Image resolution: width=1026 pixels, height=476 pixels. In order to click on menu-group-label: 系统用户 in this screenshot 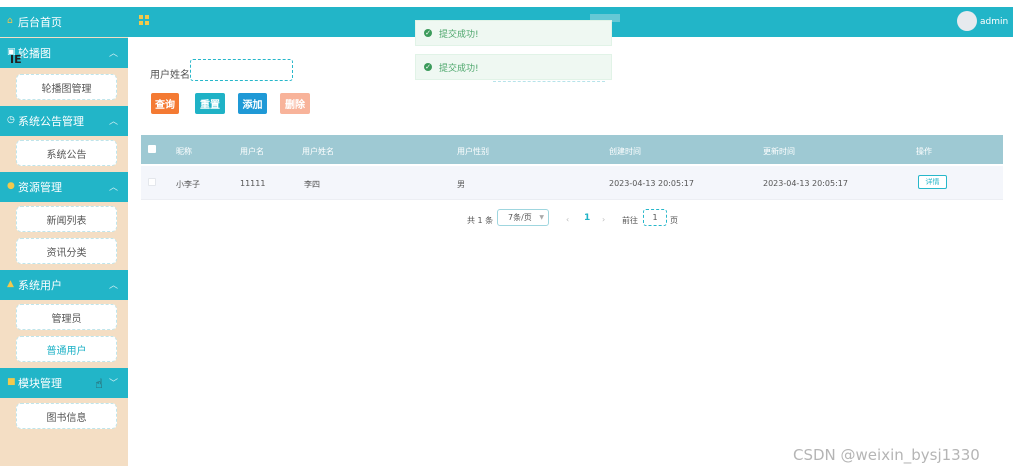, I will do `click(40, 285)`.